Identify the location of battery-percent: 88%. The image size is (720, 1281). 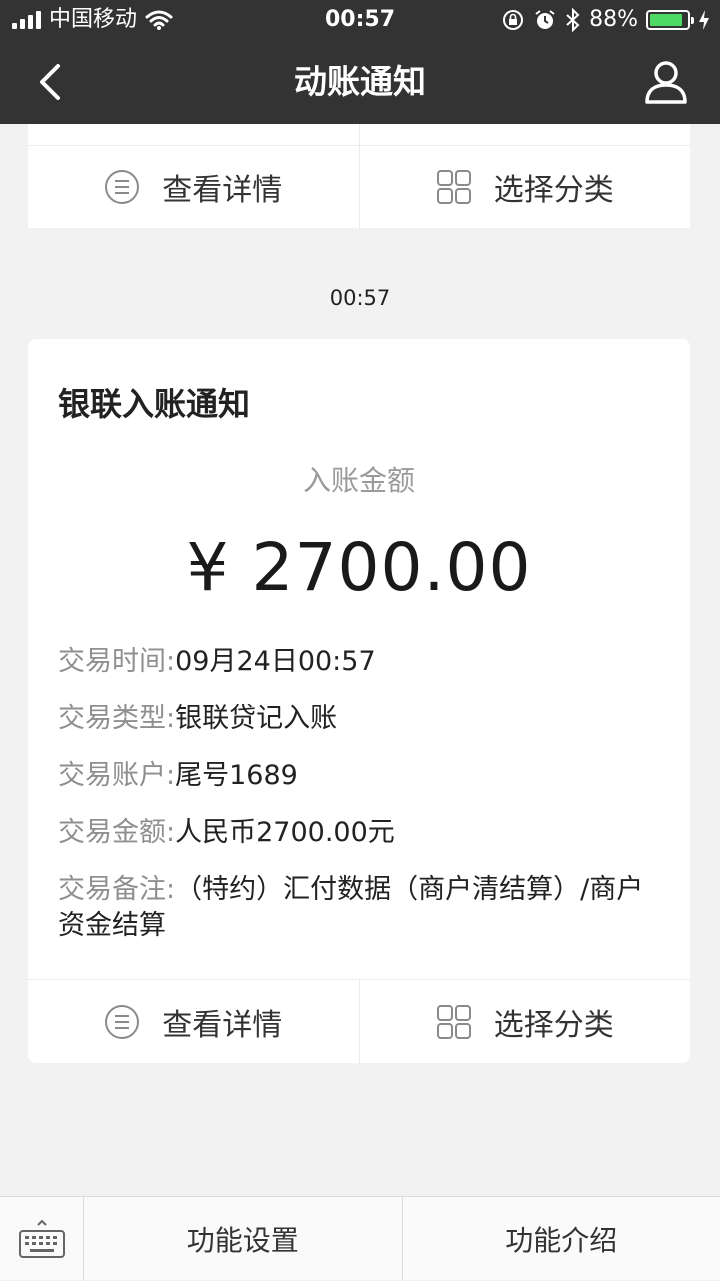
(613, 20).